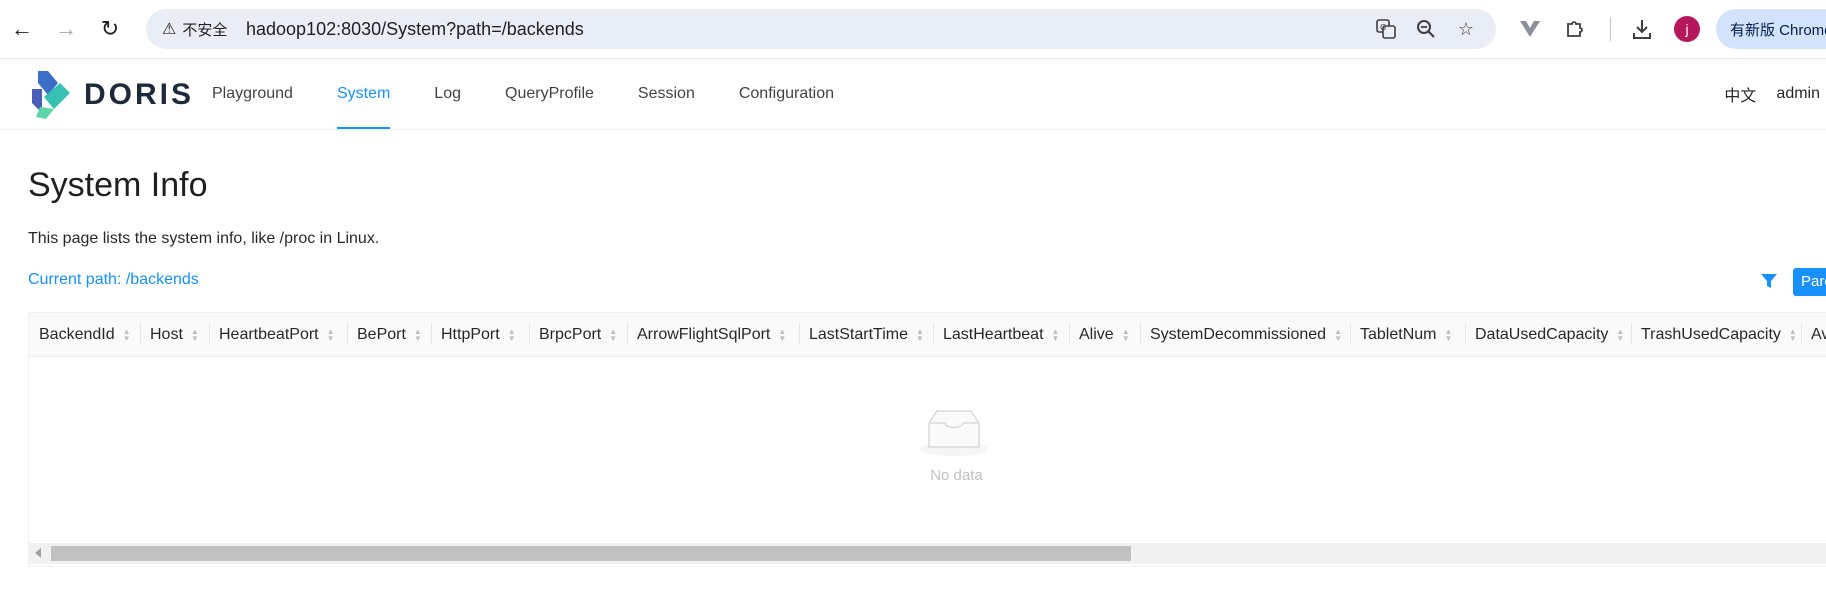 The height and width of the screenshot is (599, 1826). I want to click on empty-text: No data, so click(956, 475).